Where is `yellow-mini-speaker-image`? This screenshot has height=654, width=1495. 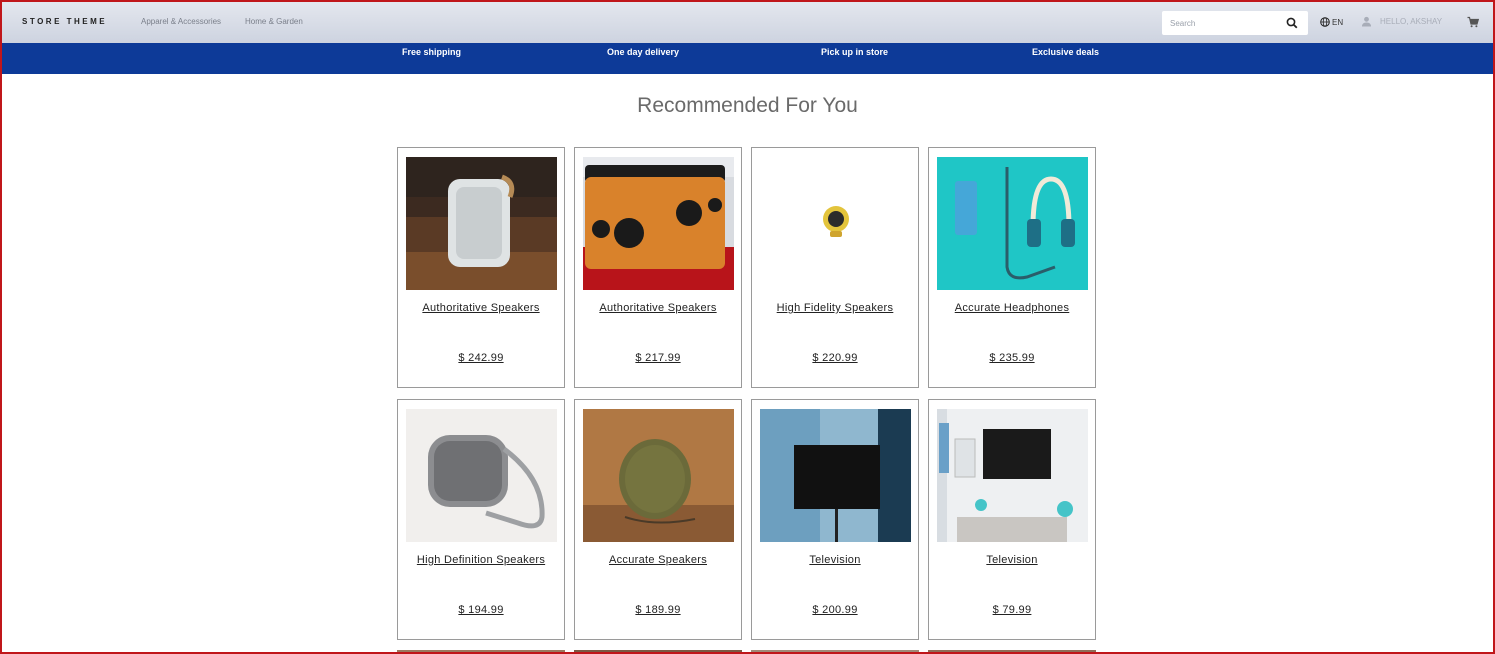 yellow-mini-speaker-image is located at coordinates (835, 223).